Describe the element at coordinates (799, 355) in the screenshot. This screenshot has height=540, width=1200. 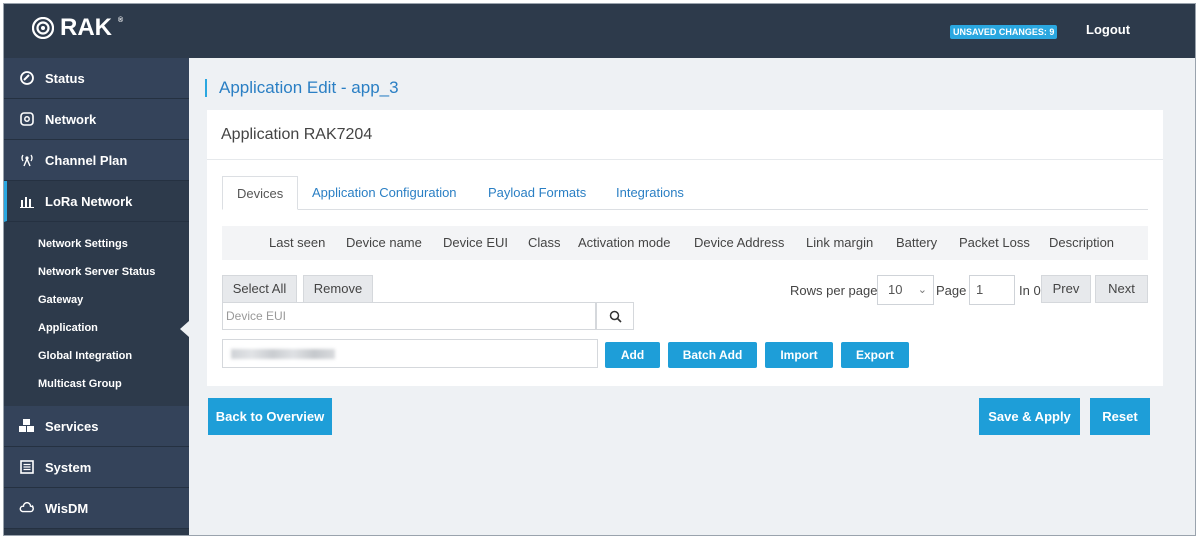
I see `import-button: Import` at that location.